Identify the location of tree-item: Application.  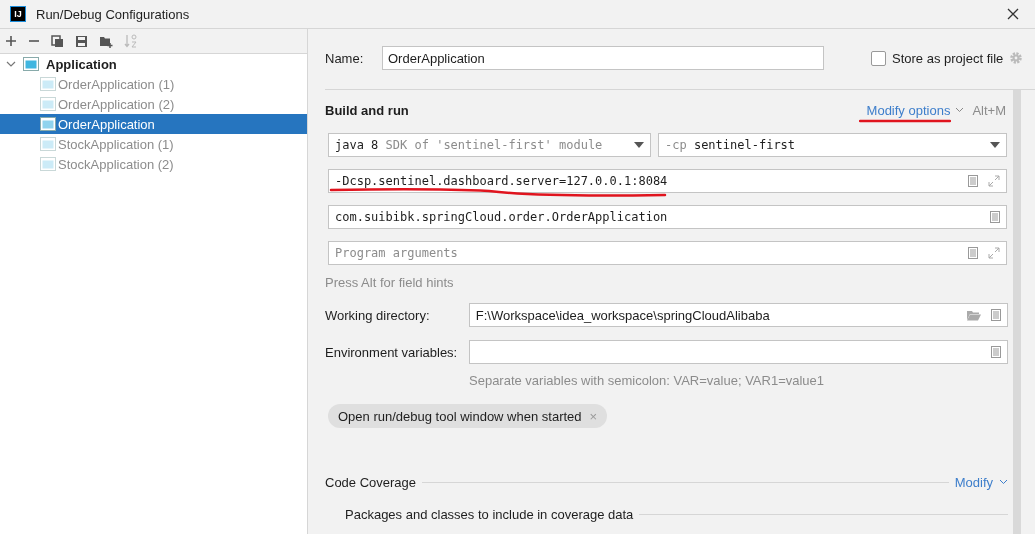
(81, 64).